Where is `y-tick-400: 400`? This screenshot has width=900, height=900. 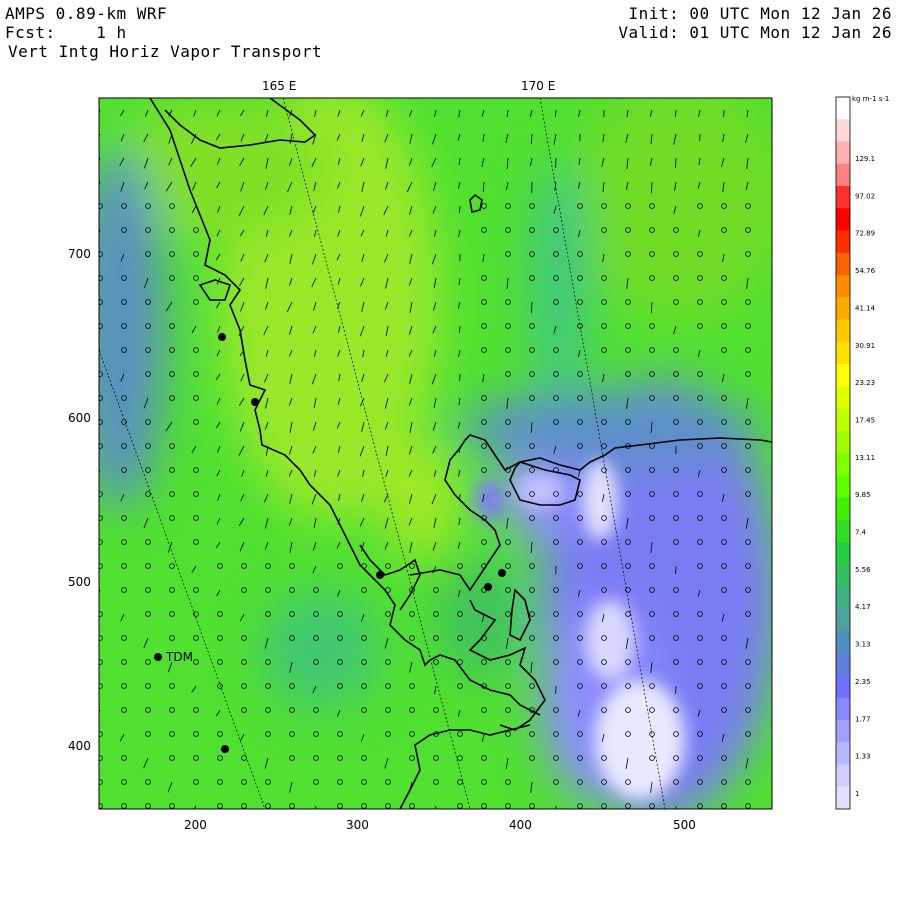
y-tick-400: 400 is located at coordinates (79, 746).